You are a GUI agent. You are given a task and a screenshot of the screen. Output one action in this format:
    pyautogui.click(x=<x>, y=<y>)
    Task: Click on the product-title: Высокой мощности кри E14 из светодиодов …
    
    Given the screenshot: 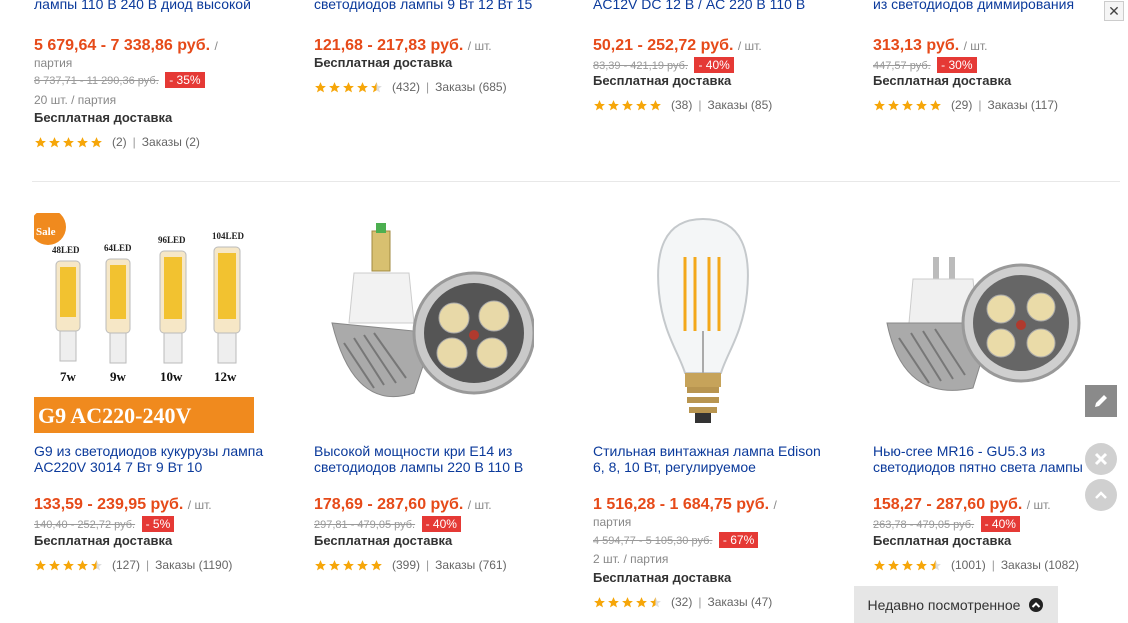 What is the action you would take?
    pyautogui.click(x=434, y=459)
    